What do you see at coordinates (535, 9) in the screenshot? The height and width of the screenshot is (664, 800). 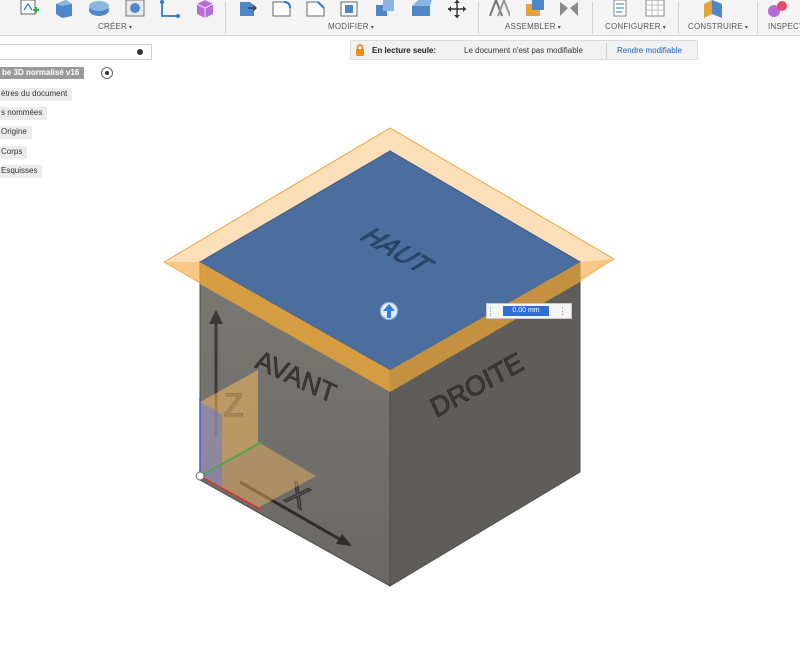 I see `joint-icon` at bounding box center [535, 9].